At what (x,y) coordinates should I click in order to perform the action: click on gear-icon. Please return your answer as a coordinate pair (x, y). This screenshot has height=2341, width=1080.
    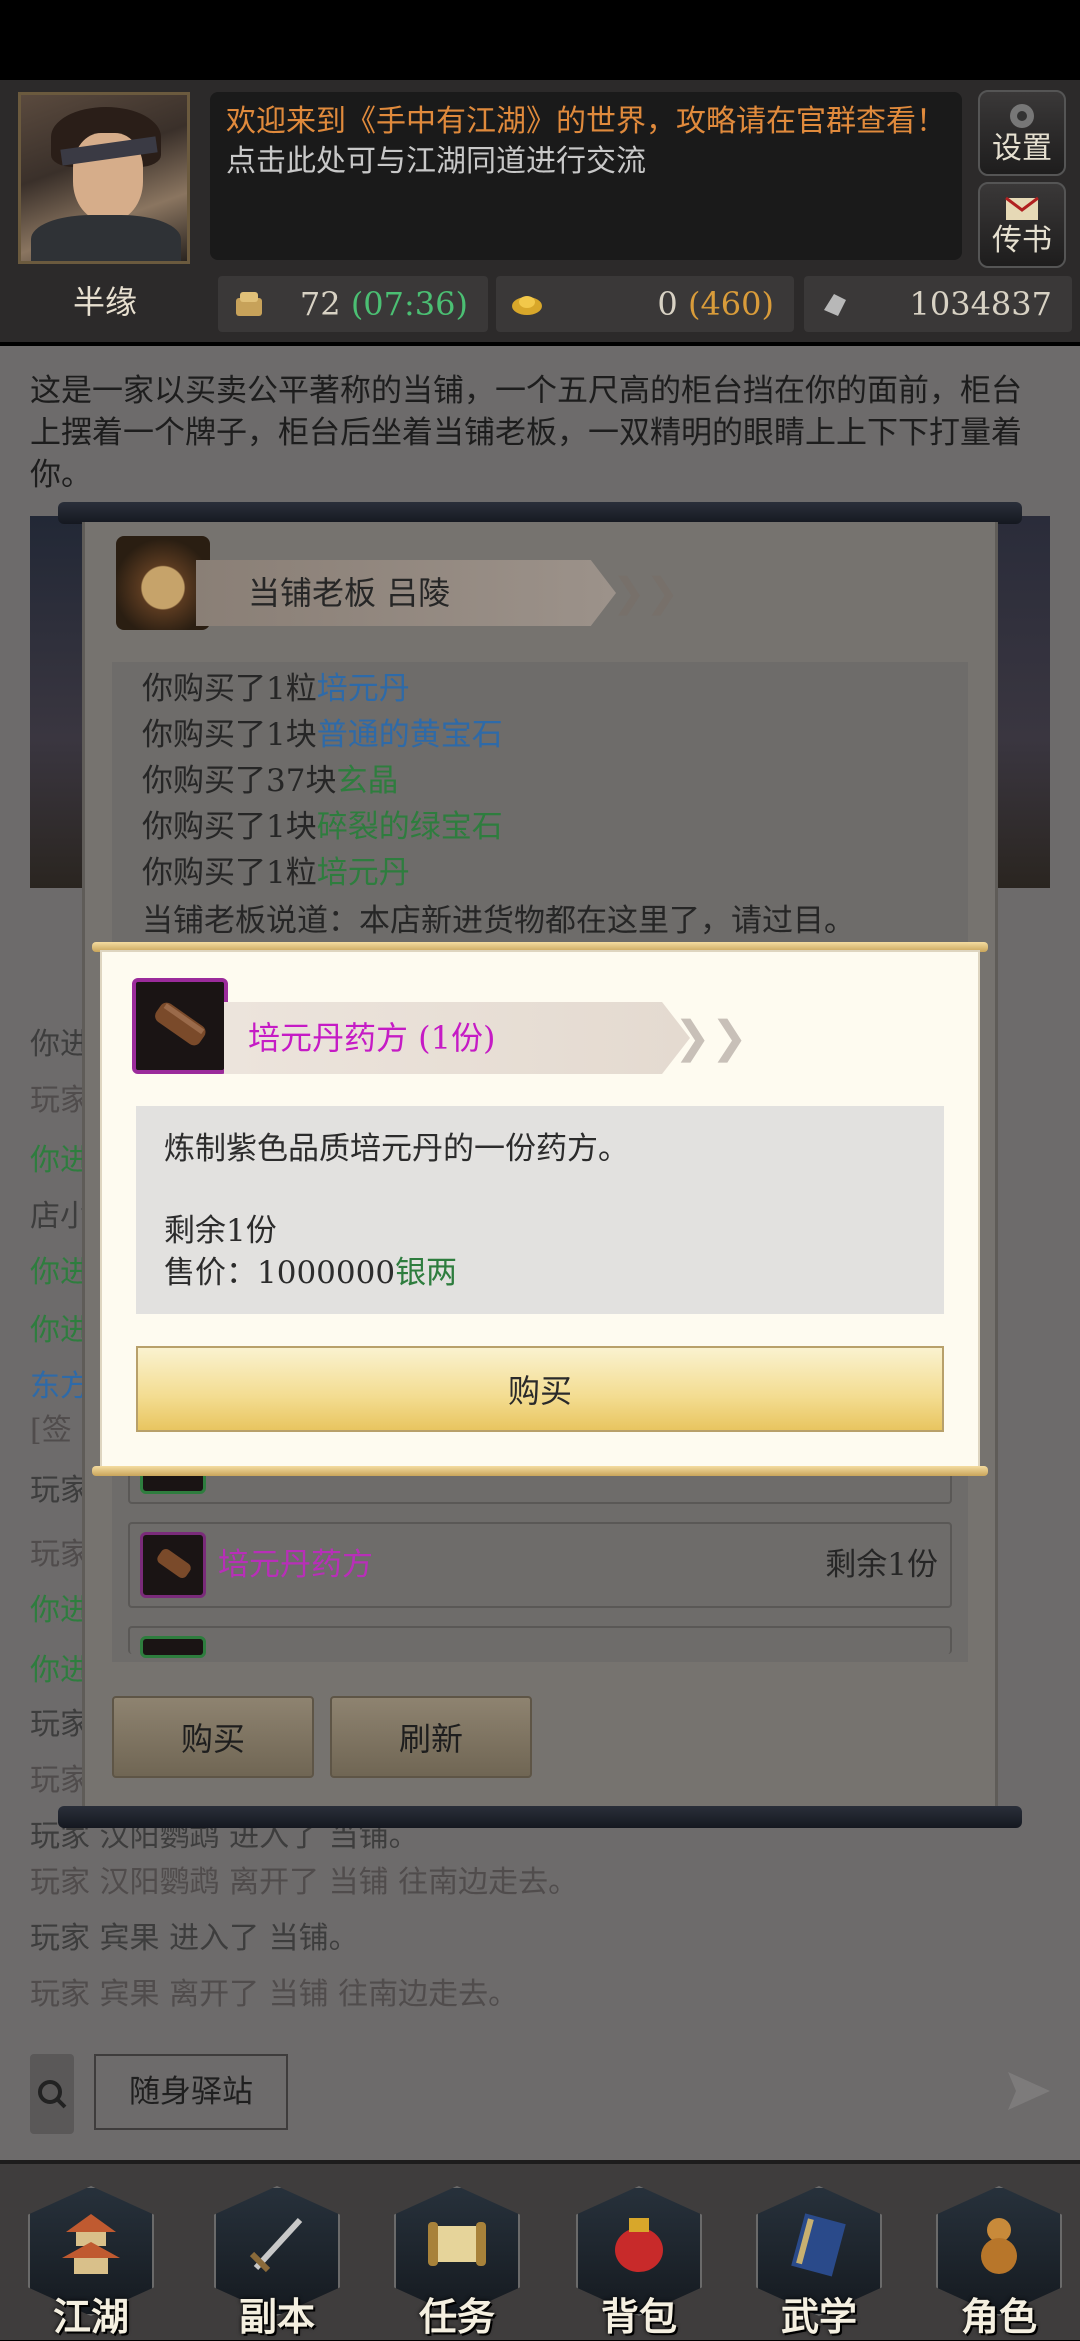
    Looking at the image, I should click on (1022, 116).